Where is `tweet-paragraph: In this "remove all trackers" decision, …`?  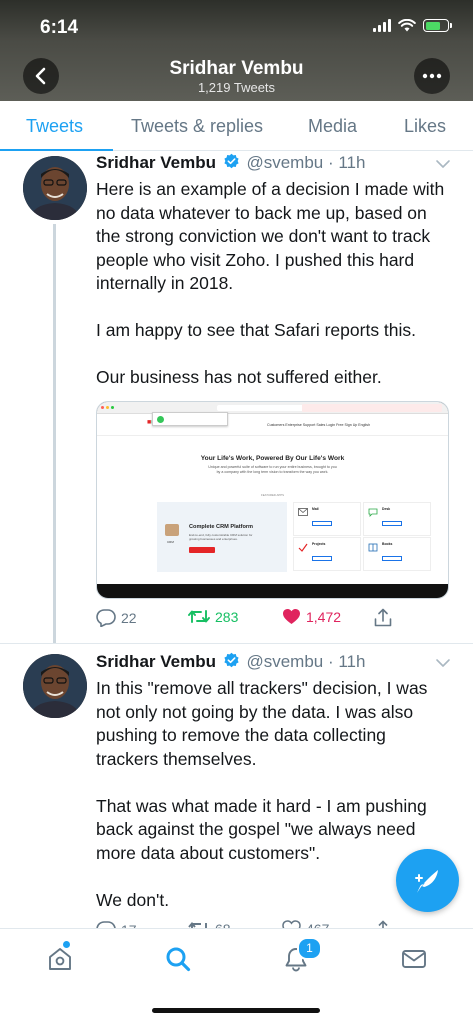
tweet-paragraph: In this "remove all trackers" decision, … is located at coordinates (262, 723).